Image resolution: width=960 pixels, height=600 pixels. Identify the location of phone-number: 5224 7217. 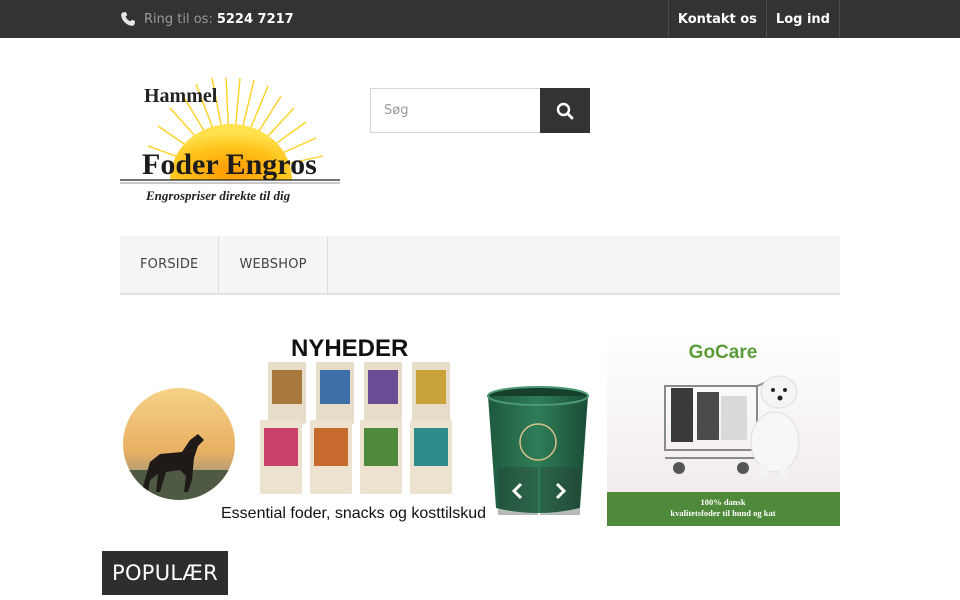
(255, 19).